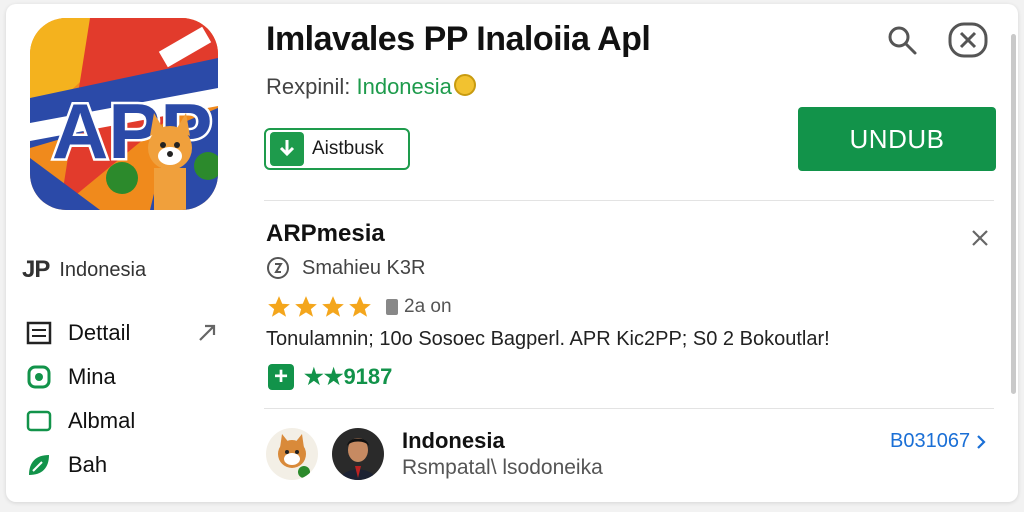 The height and width of the screenshot is (512, 1024). I want to click on tag-row: + ★★9187, so click(330, 376).